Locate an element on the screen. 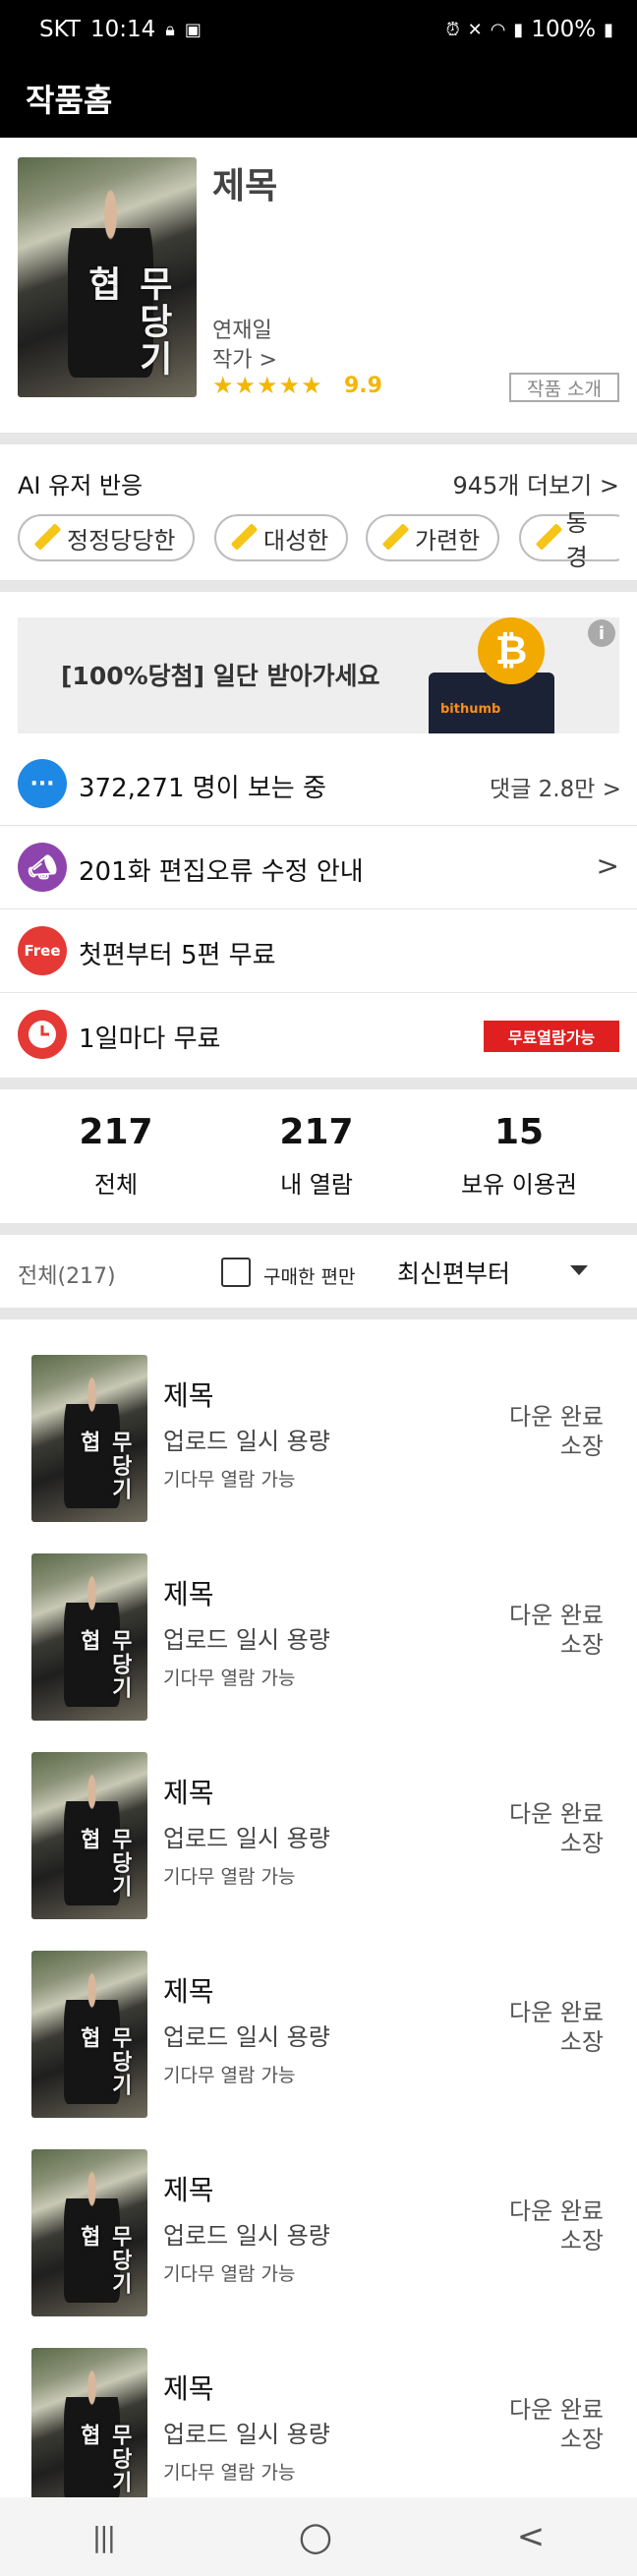 The width and height of the screenshot is (637, 2576). stat-total-value: 217 is located at coordinates (116, 1132).